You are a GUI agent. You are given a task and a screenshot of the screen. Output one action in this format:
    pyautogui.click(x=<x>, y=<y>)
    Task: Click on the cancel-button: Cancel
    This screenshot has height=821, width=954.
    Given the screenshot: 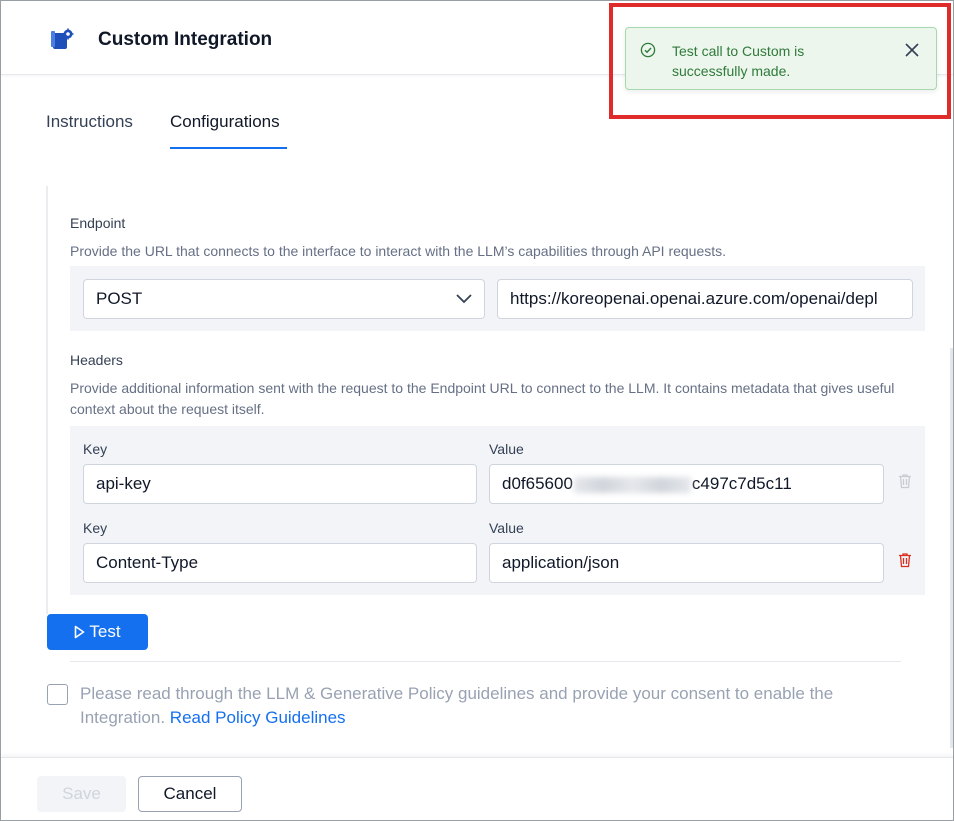 What is the action you would take?
    pyautogui.click(x=190, y=794)
    